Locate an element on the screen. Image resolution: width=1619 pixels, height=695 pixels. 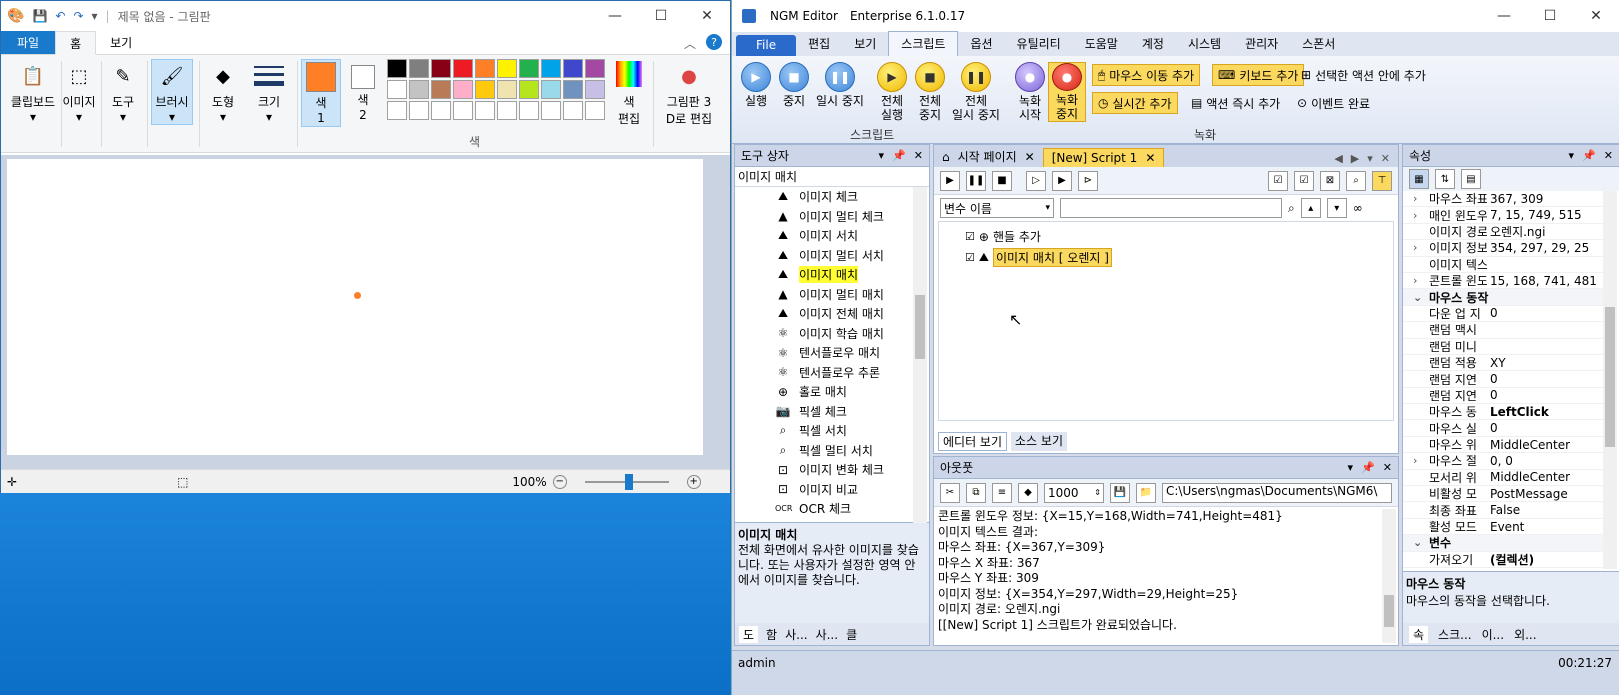
panel-tab: 함 is located at coordinates (771, 634).